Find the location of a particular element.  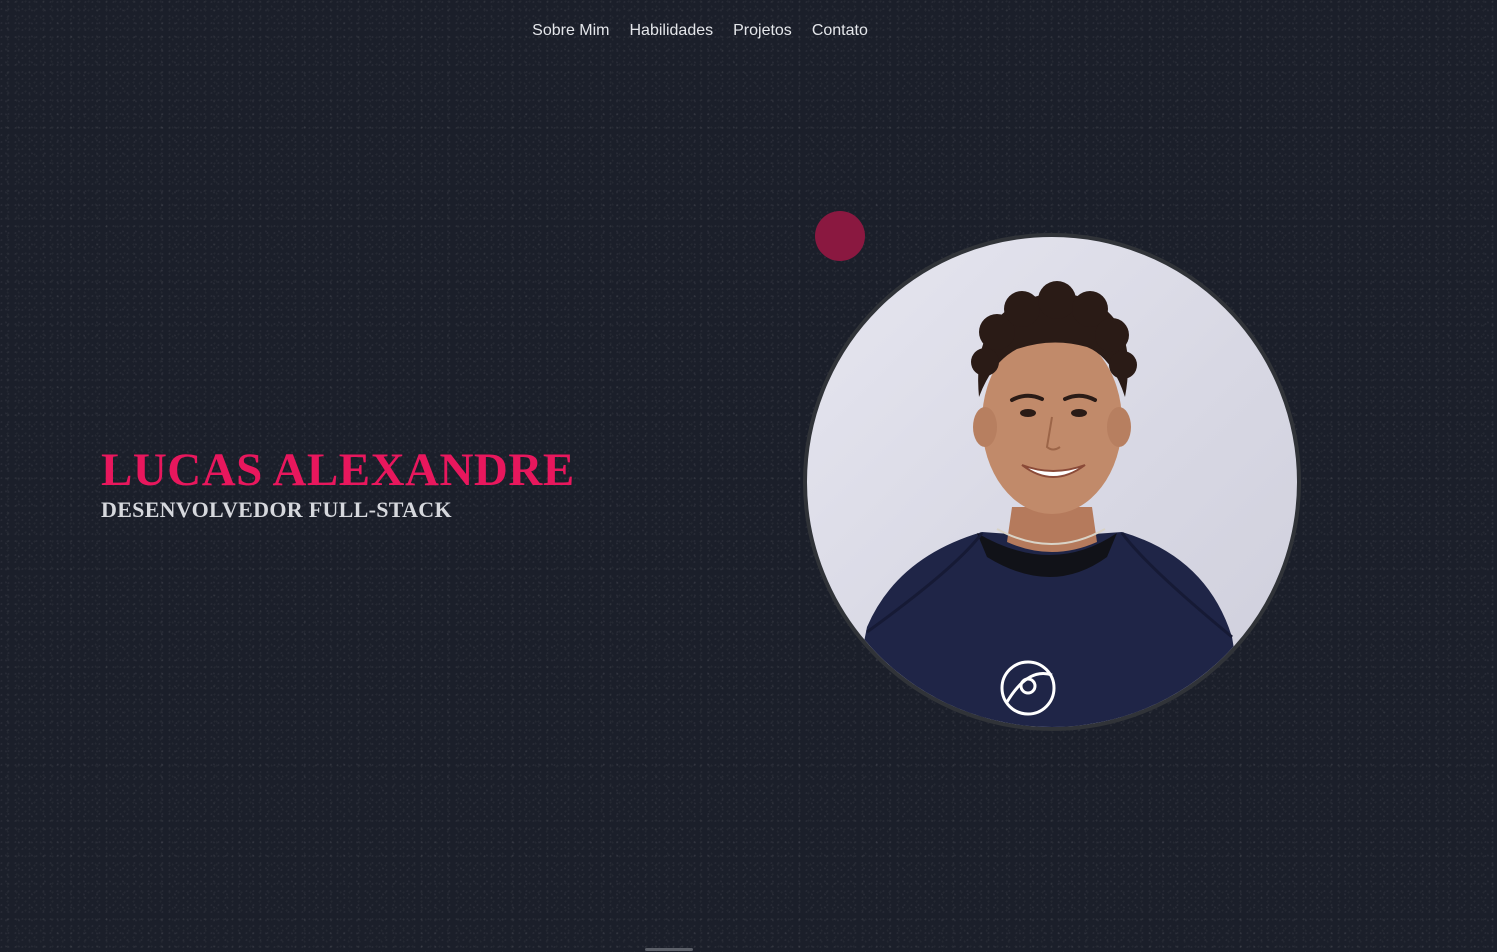

profile-photo-illustration is located at coordinates (1047, 504).